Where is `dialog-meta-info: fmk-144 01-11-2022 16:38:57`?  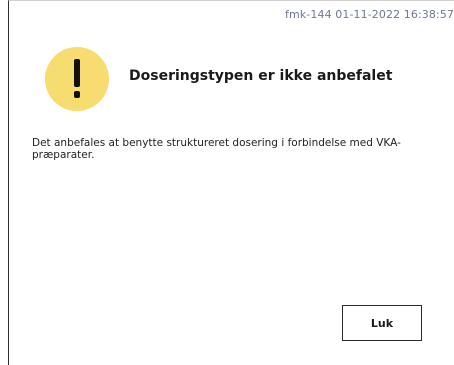 dialog-meta-info: fmk-144 01-11-2022 16:38:57 is located at coordinates (369, 14).